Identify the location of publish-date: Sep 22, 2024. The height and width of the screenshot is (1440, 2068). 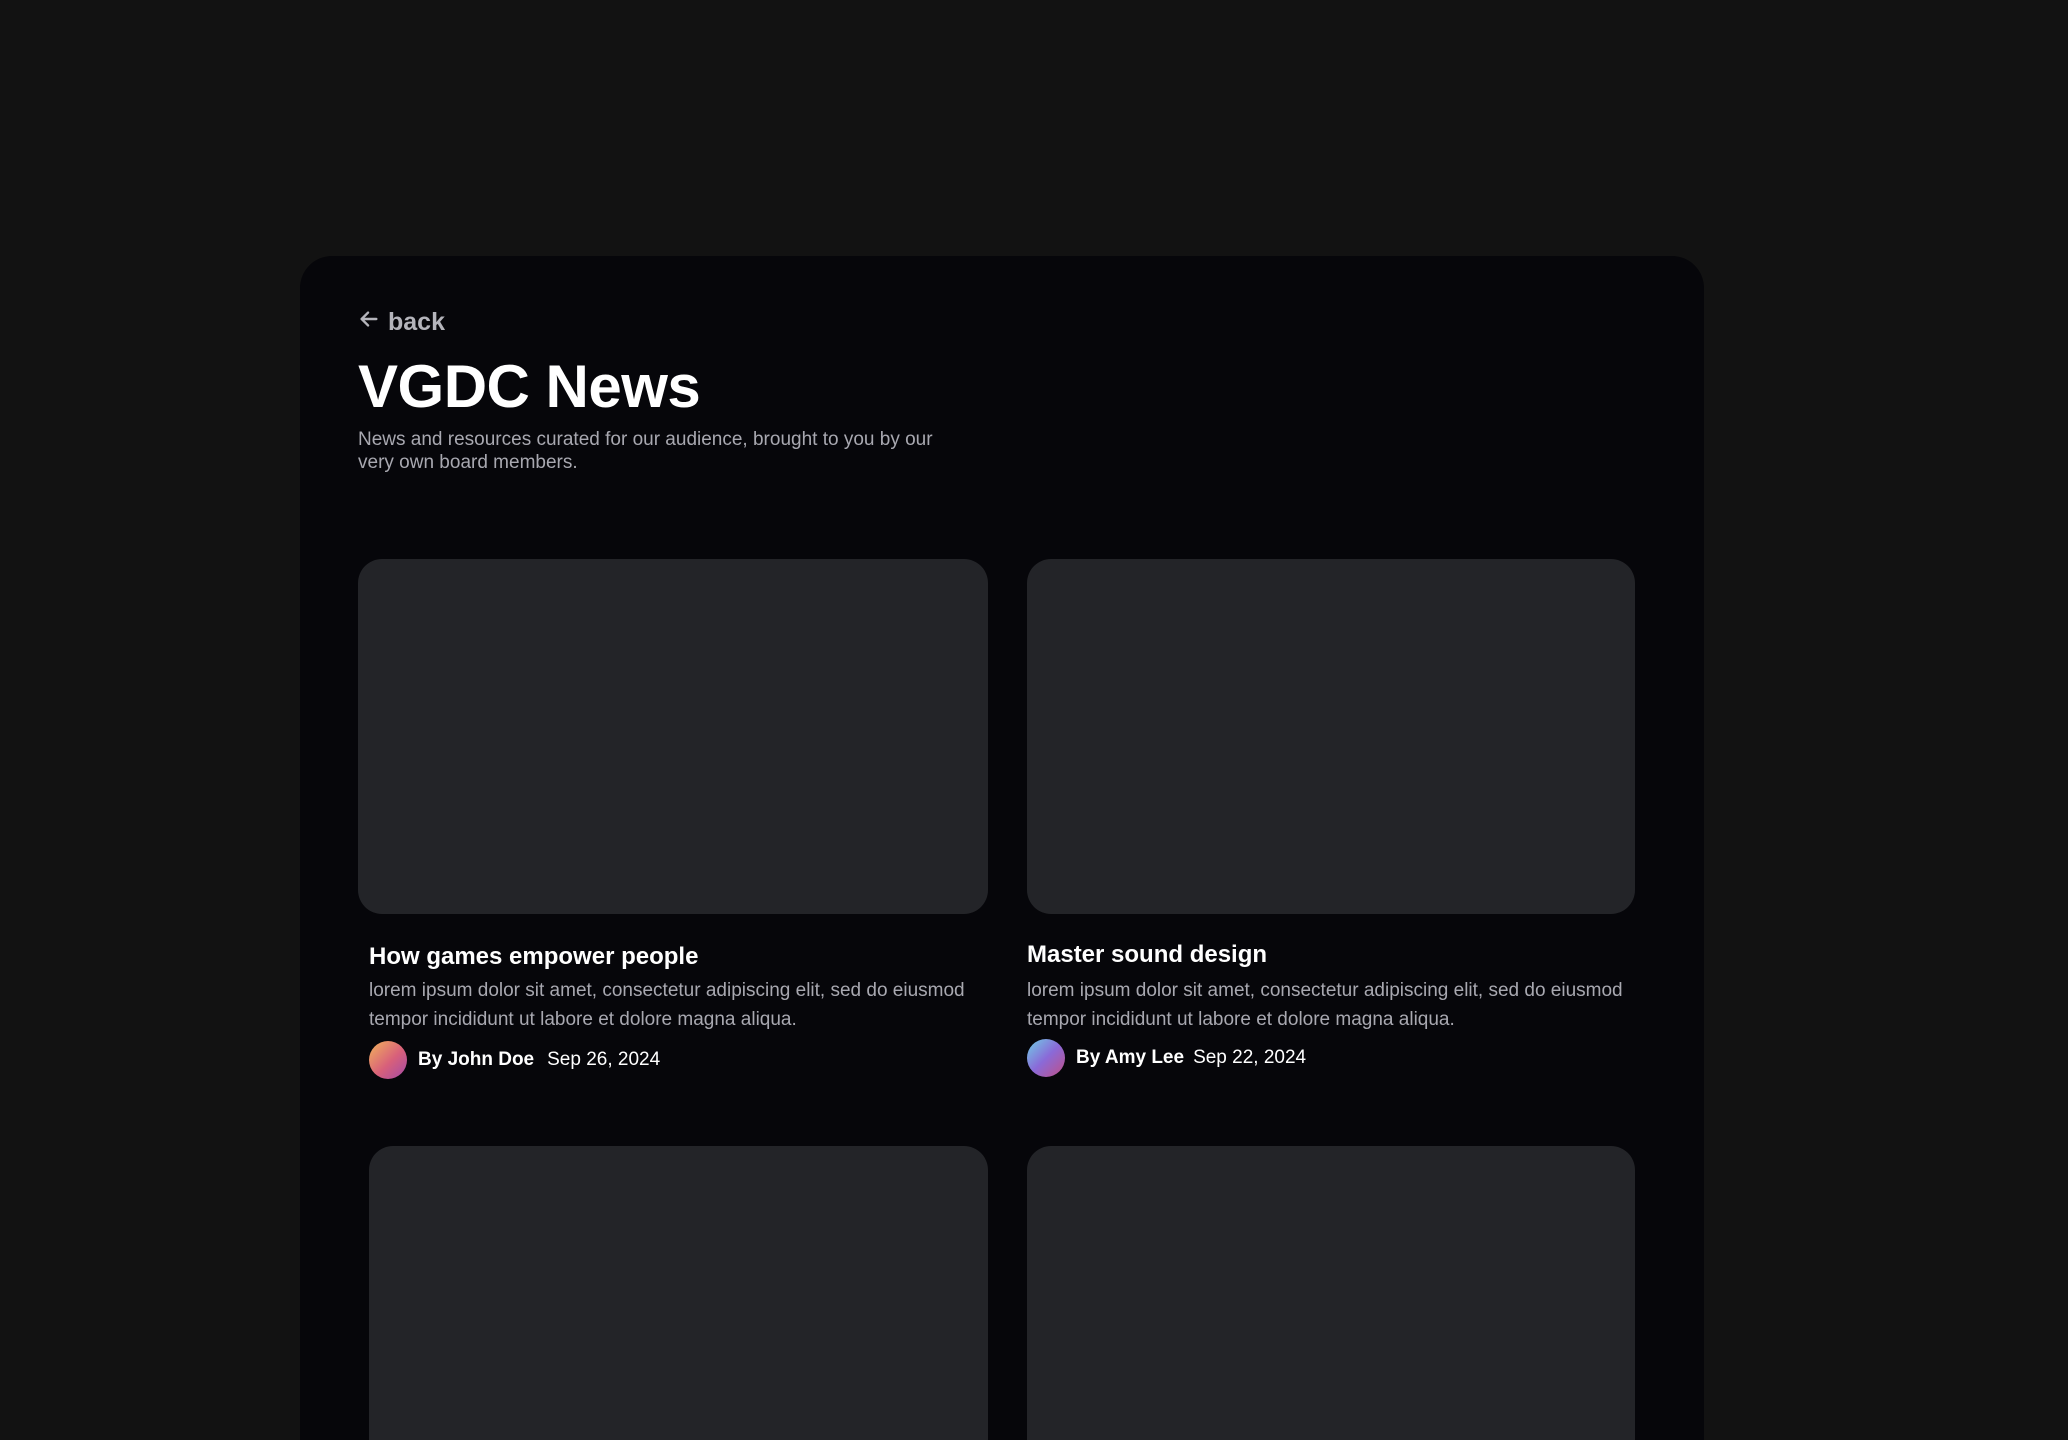
(1250, 1057).